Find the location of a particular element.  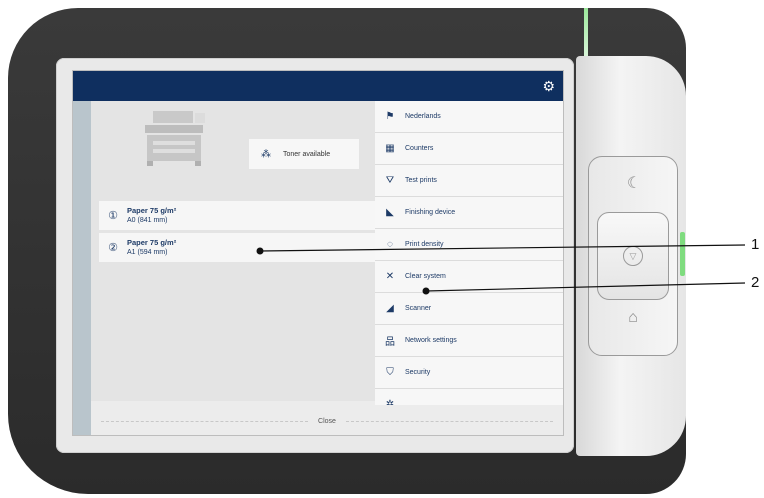

callout-1: 1 is located at coordinates (755, 244).